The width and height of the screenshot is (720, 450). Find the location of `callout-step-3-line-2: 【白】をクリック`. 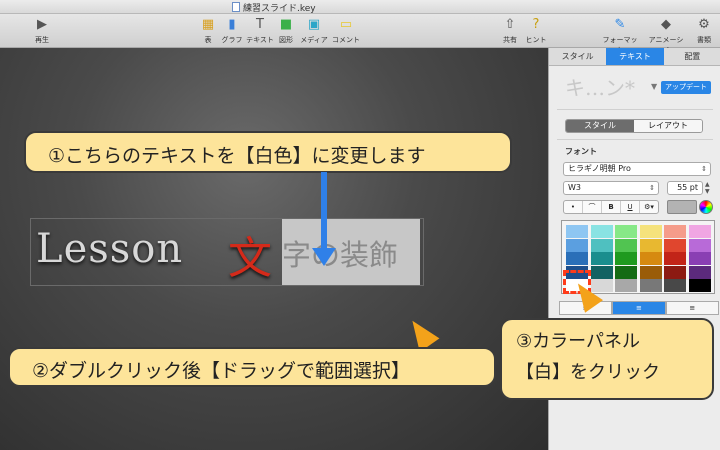

callout-step-3-line-2: 【白】をクリック is located at coordinates (588, 372).